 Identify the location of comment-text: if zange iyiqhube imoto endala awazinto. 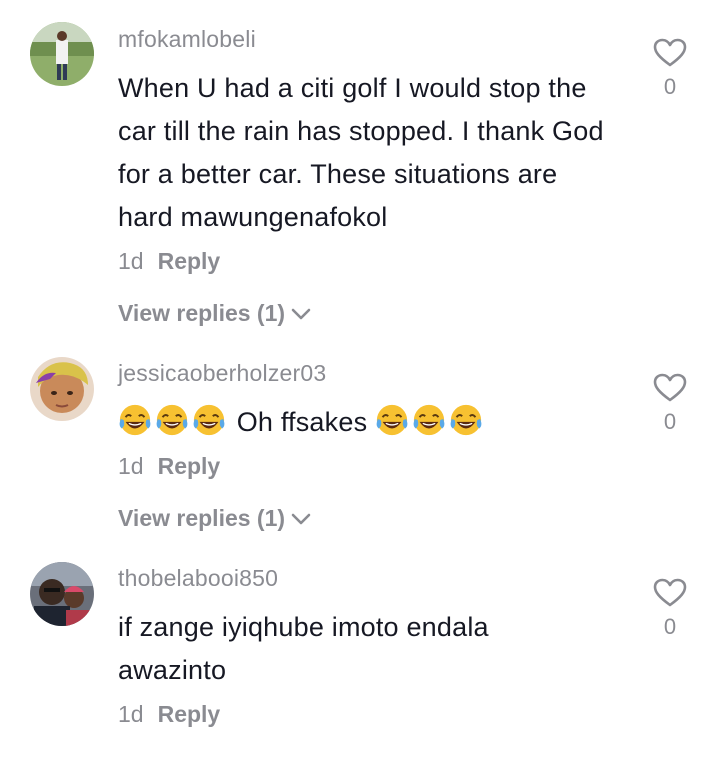
(303, 648).